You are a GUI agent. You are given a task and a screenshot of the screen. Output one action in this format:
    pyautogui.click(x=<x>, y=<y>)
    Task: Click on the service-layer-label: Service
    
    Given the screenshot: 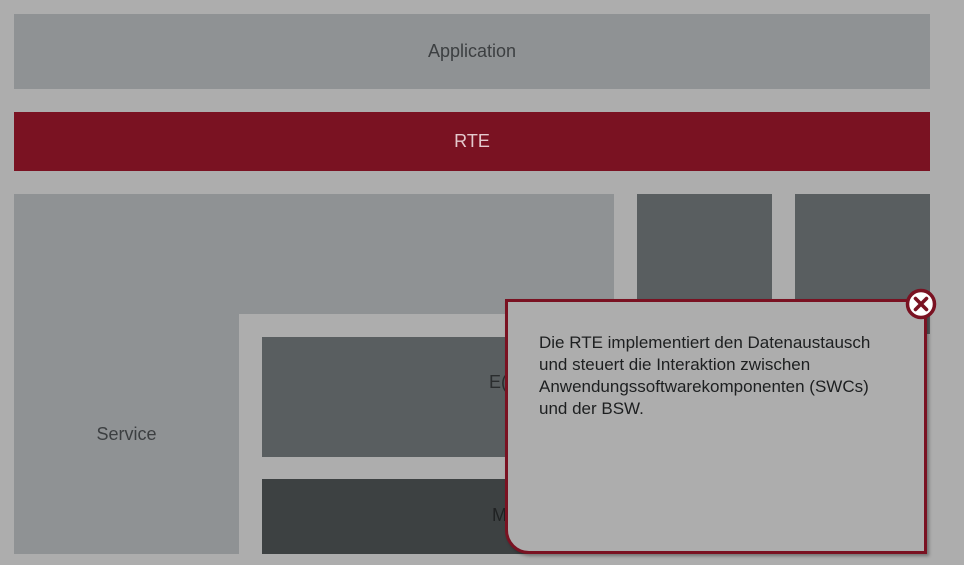 What is the action you would take?
    pyautogui.click(x=126, y=433)
    